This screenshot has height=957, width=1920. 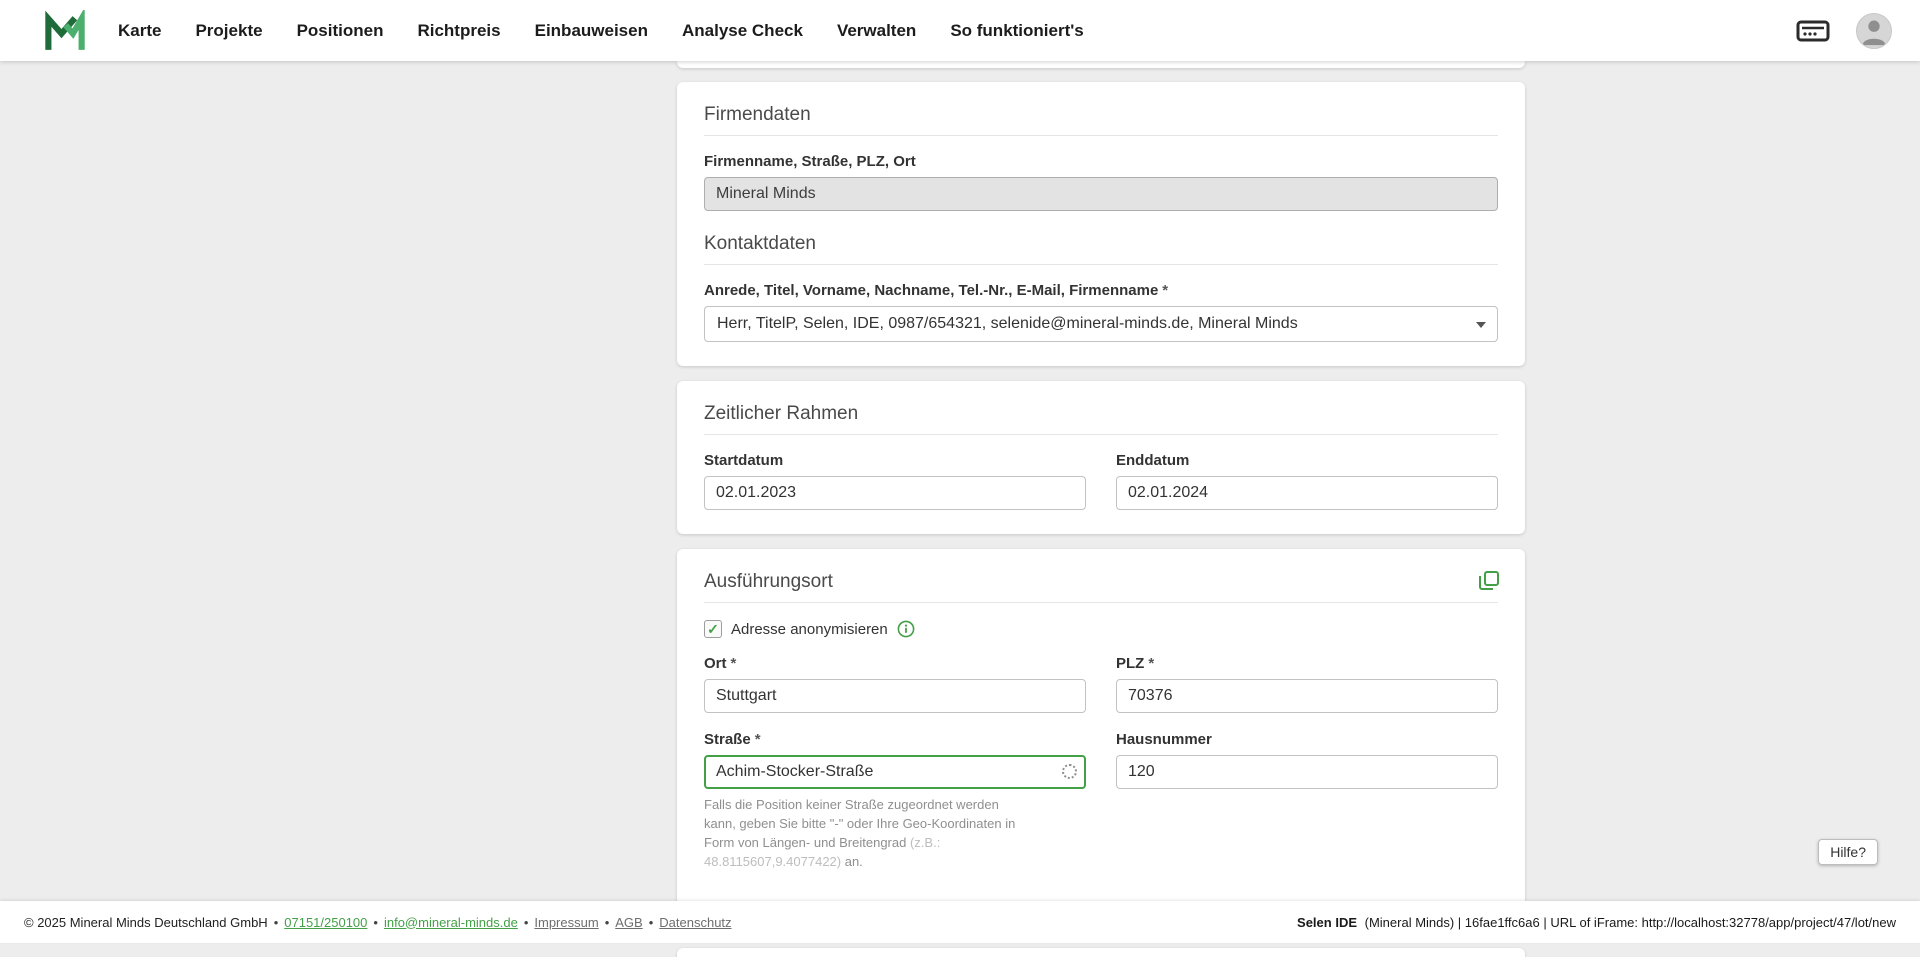 I want to click on nav-item-karte: Karte, so click(x=139, y=31).